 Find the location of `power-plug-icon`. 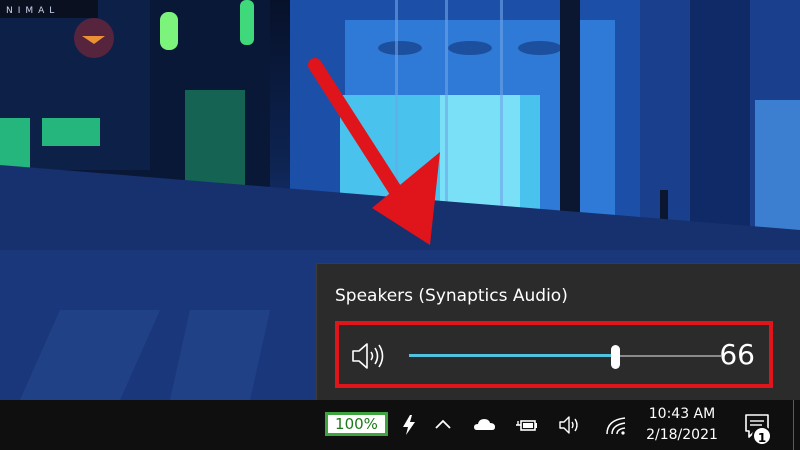

power-plug-icon is located at coordinates (527, 425).